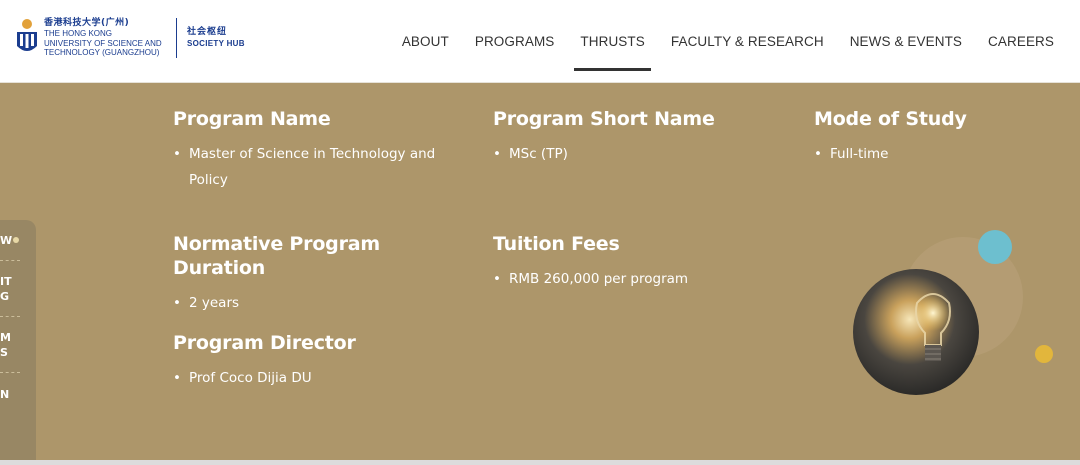  Describe the element at coordinates (643, 279) in the screenshot. I see `tuition-fees-value: RMB 260,000 per program` at that location.